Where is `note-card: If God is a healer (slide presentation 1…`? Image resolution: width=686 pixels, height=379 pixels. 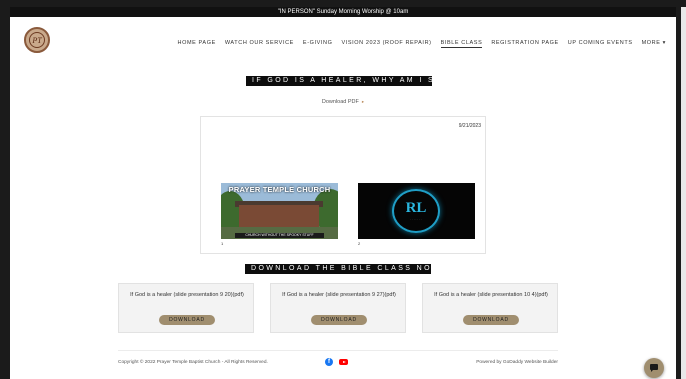 note-card: If God is a healer (slide presentation 1… is located at coordinates (490, 308).